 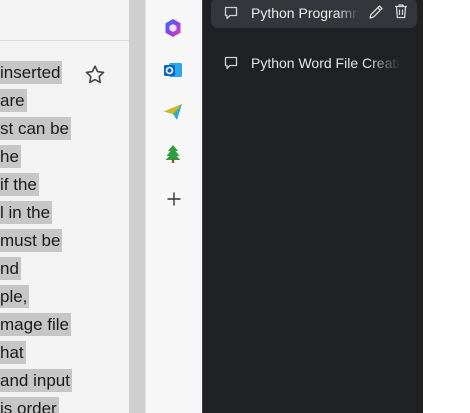 What do you see at coordinates (36, 380) in the screenshot?
I see `document-line: and input` at bounding box center [36, 380].